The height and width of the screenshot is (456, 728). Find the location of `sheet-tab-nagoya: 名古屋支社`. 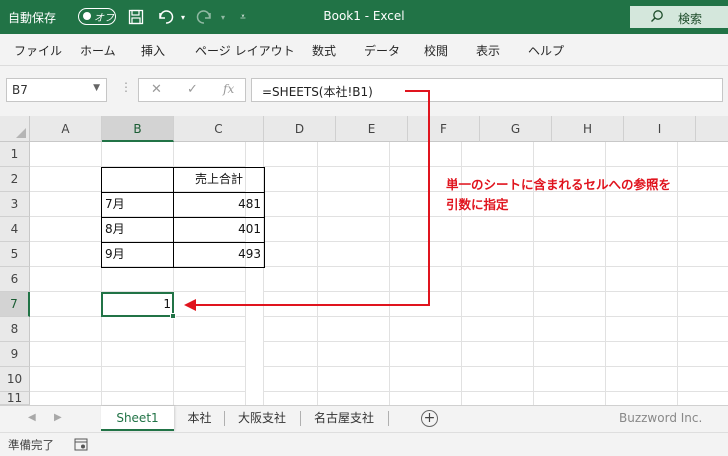

sheet-tab-nagoya: 名古屋支社 is located at coordinates (344, 418).